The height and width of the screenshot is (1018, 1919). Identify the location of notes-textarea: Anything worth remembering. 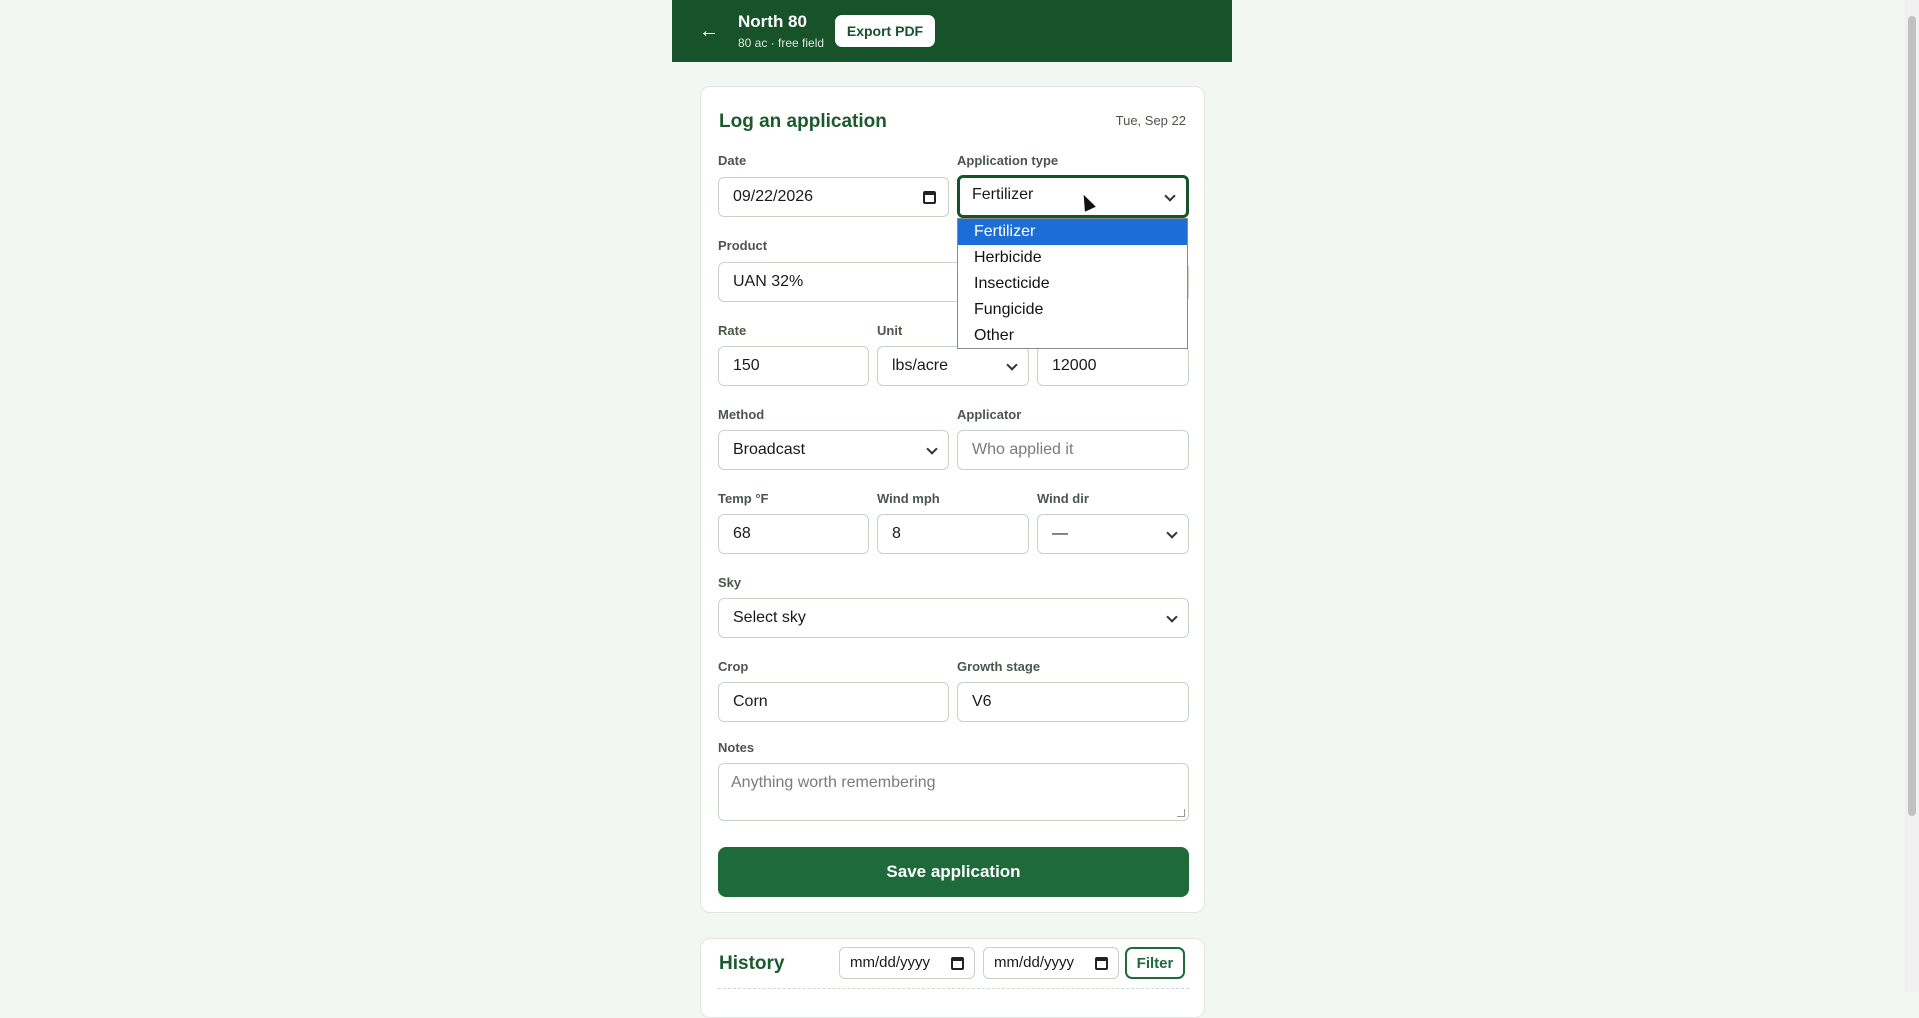
(953, 792).